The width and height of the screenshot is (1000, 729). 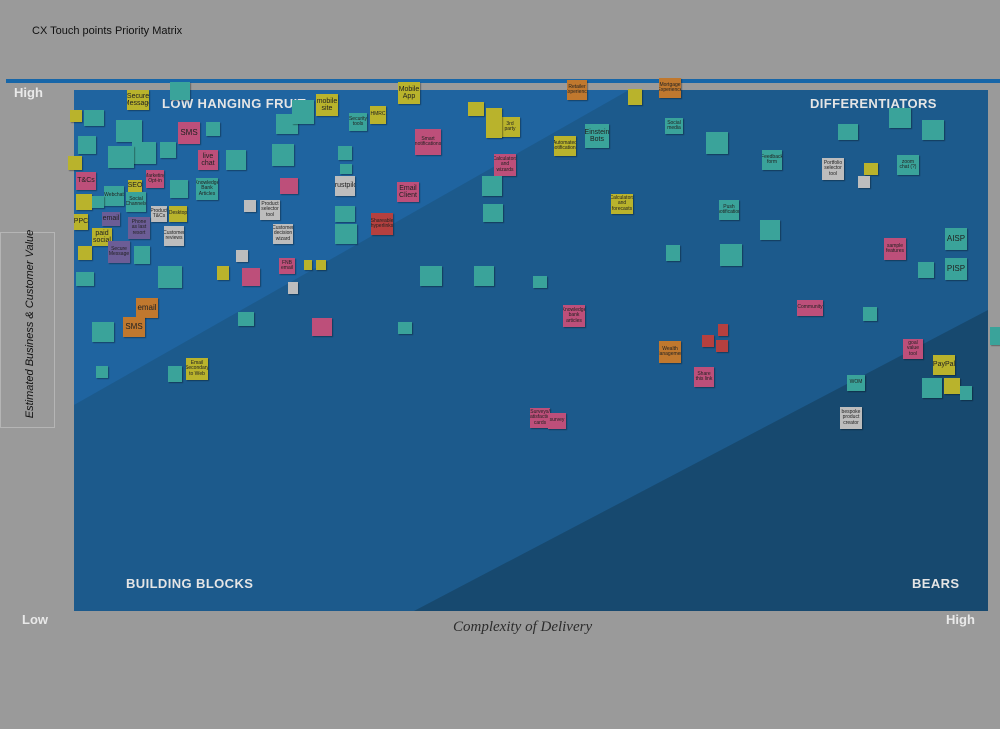 What do you see at coordinates (913, 349) in the screenshot?
I see `sticky-note: goal value tool` at bounding box center [913, 349].